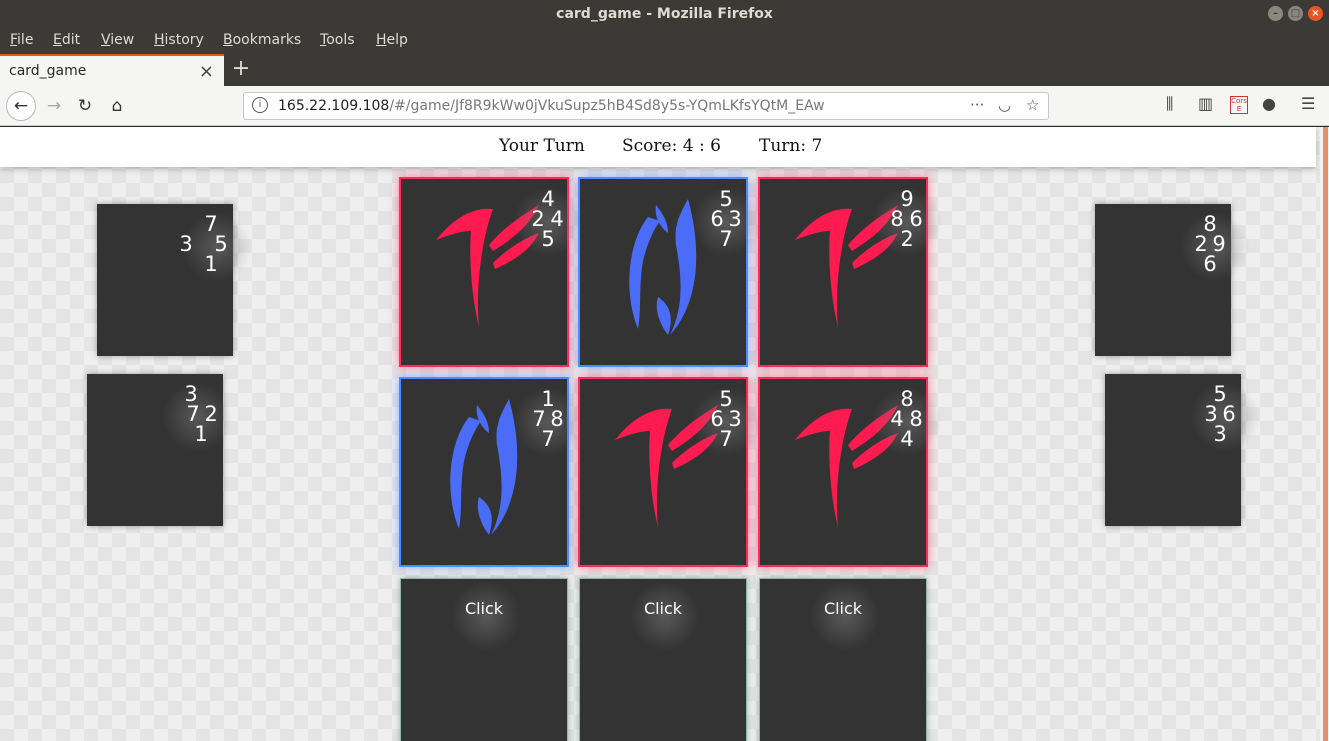  Describe the element at coordinates (557, 219) in the screenshot. I see `card-value-right: 4` at that location.